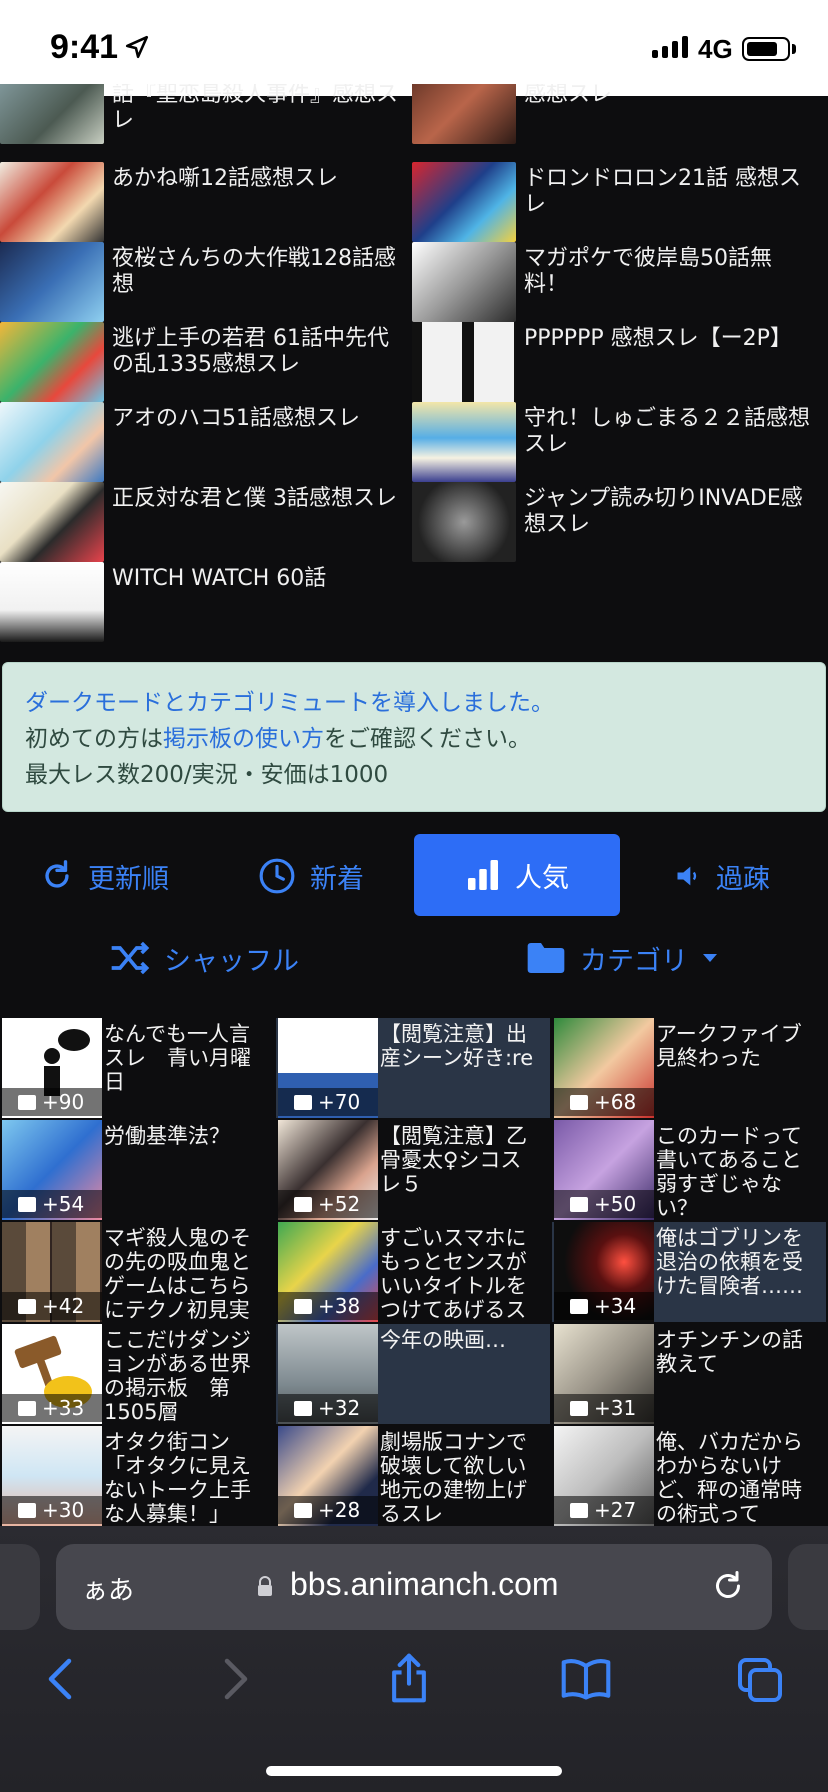 The image size is (828, 1792). Describe the element at coordinates (808, 1587) in the screenshot. I see `next-tab-preview` at that location.